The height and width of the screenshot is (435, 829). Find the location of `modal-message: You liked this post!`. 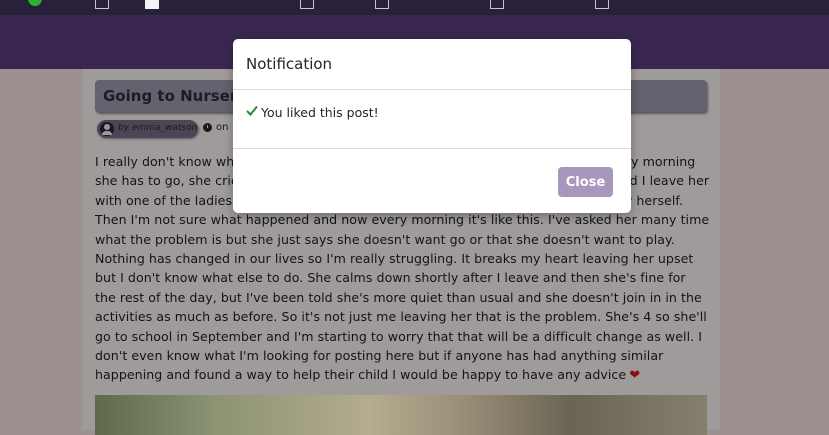

modal-message: You liked this post! is located at coordinates (320, 112).